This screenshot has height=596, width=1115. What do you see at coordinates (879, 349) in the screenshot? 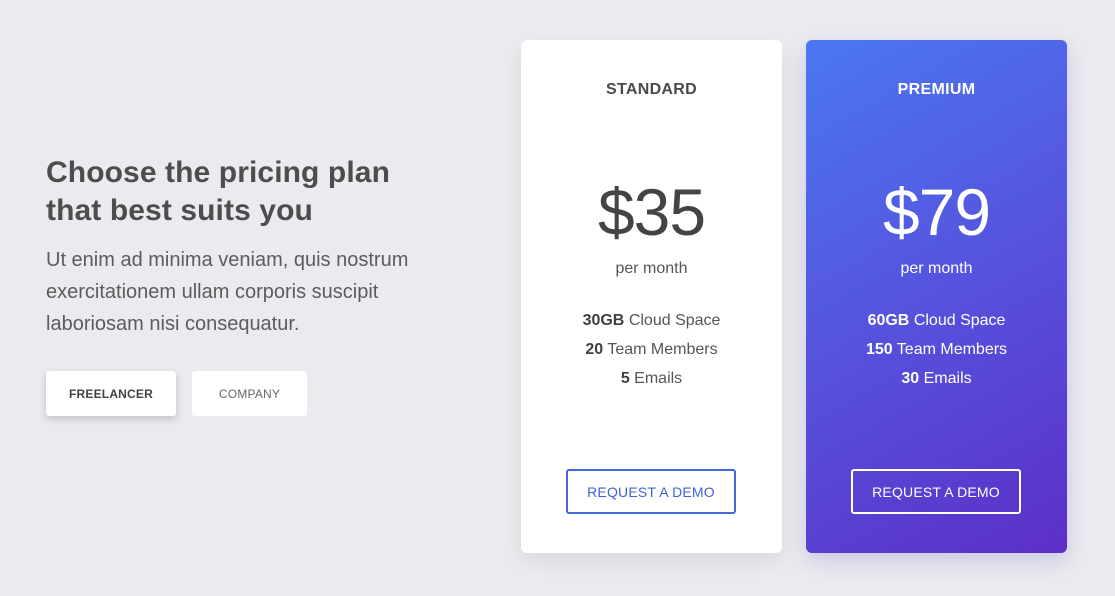
I see `feature-value: 150` at bounding box center [879, 349].